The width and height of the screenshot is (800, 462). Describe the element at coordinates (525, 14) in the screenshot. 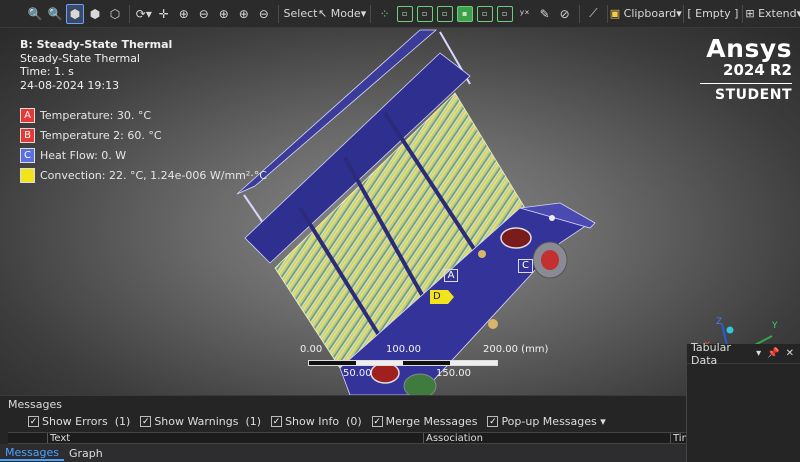

I see `coordinate-icon: ʸˣ` at that location.